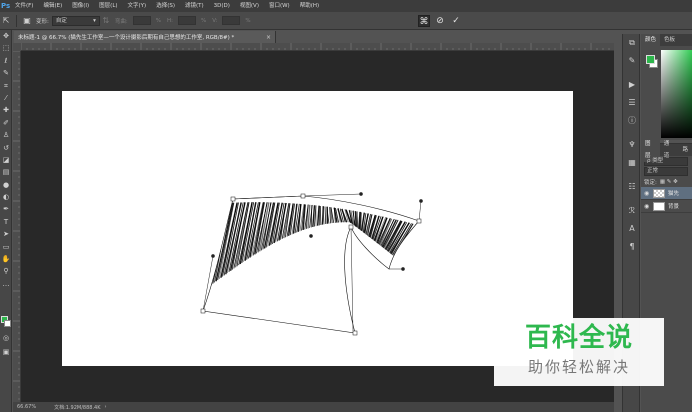 The height and width of the screenshot is (412, 692). Describe the element at coordinates (121, 21) in the screenshot. I see `bend-label: 弯曲:` at that location.